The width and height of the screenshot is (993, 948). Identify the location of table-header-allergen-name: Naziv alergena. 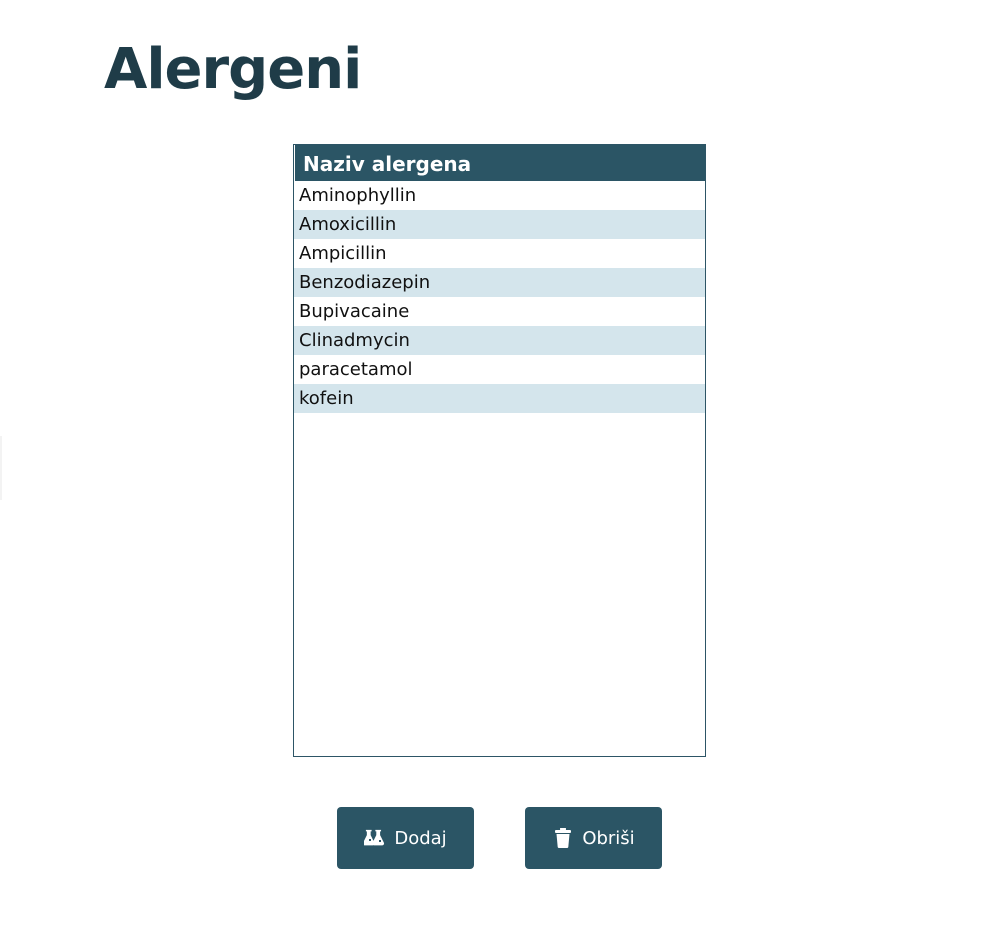
(500, 163).